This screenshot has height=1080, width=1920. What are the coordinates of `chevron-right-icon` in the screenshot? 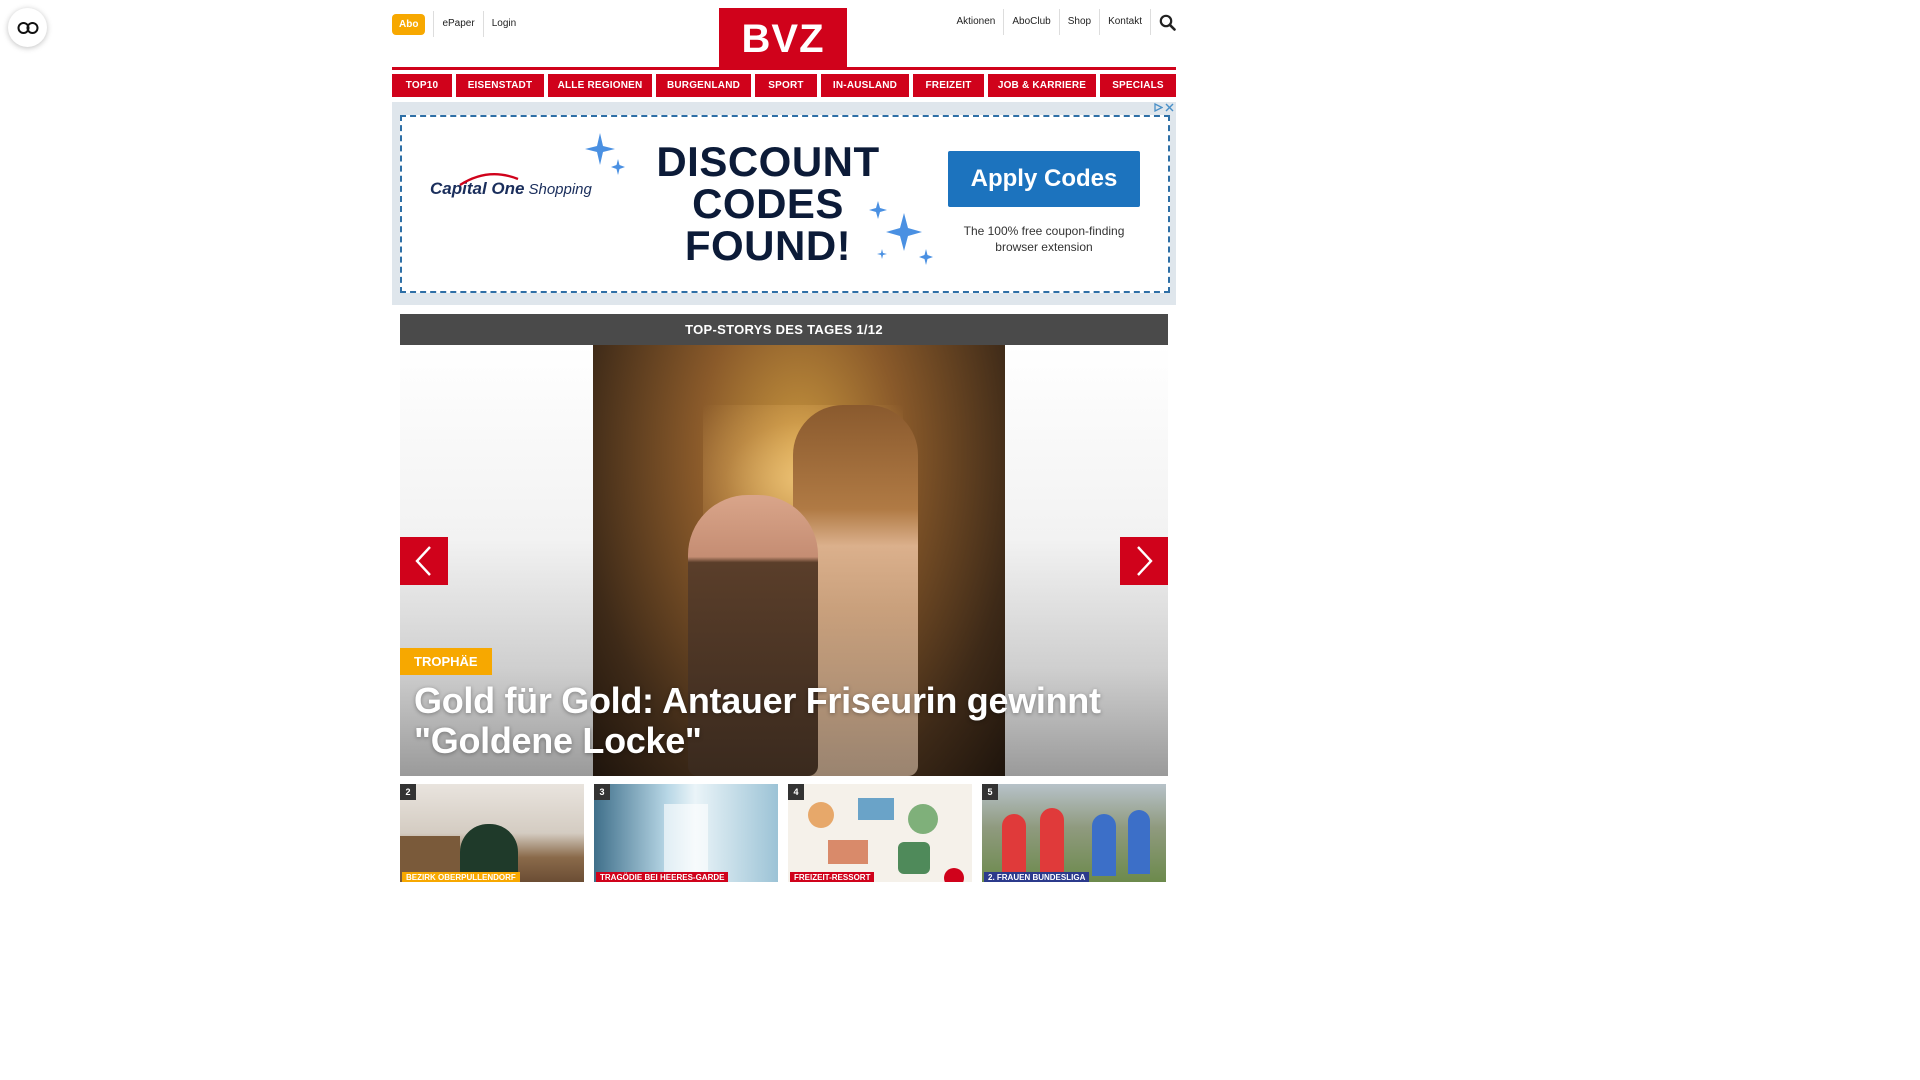 It's located at (1145, 561).